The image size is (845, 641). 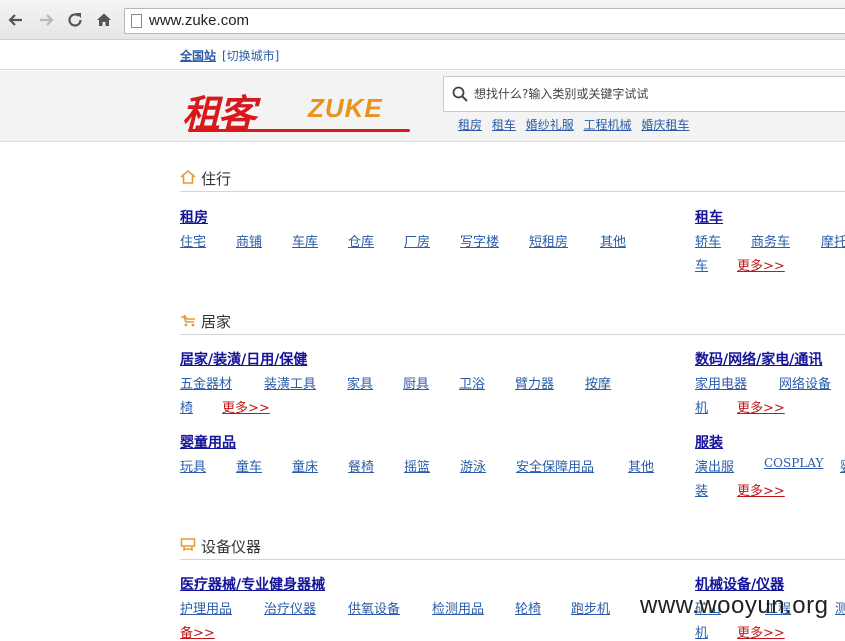 What do you see at coordinates (793, 463) in the screenshot?
I see `link-cosplay: COSPLAY` at bounding box center [793, 463].